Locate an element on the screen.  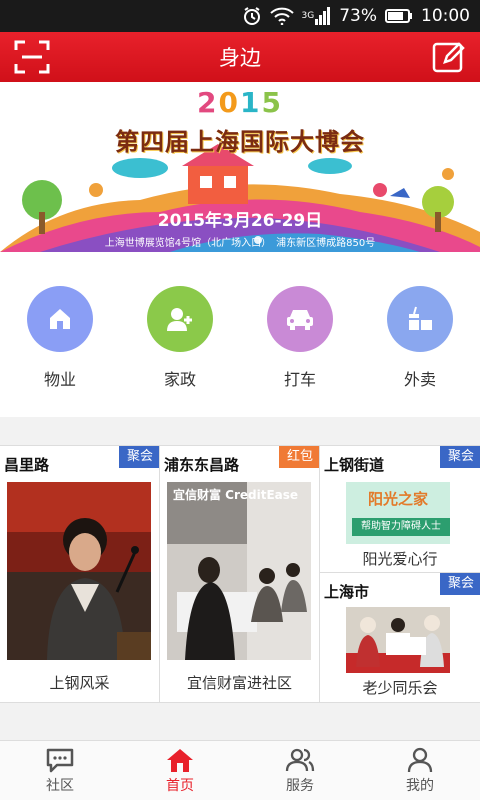
page-title: 身边 is located at coordinates (240, 58).